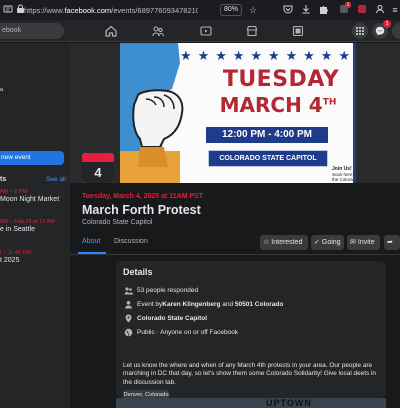  Describe the element at coordinates (91, 241) in the screenshot. I see `tab-about: About` at that location.